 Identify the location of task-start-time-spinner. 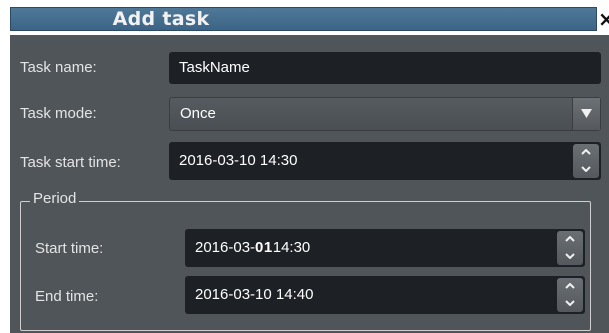
(586, 161).